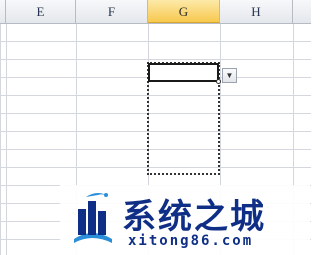 The image size is (320, 255). Describe the element at coordinates (6, 139) in the screenshot. I see `gridline` at that location.